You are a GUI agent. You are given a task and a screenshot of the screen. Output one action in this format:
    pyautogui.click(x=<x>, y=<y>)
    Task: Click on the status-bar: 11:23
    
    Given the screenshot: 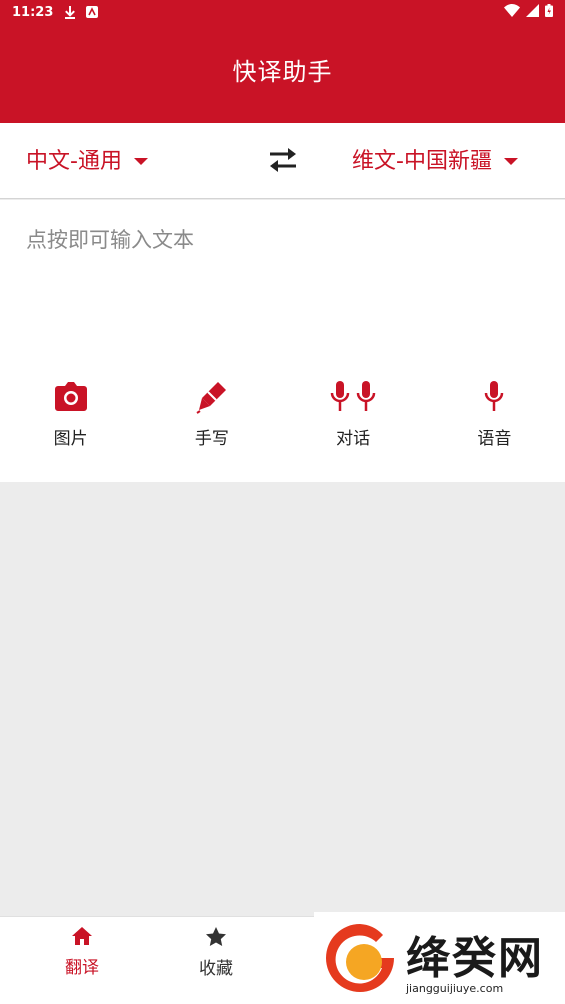 What is the action you would take?
    pyautogui.click(x=282, y=12)
    